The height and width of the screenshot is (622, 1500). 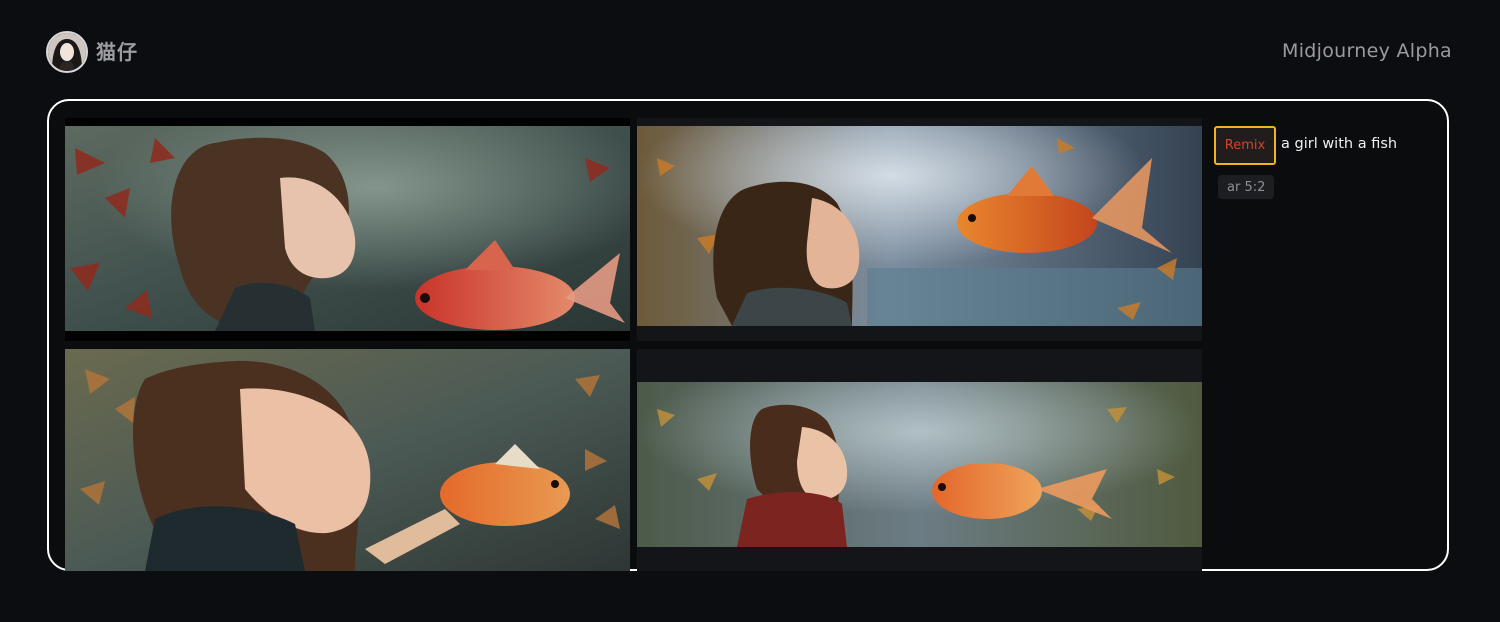 I want to click on remix-button: Remix, so click(x=1245, y=145).